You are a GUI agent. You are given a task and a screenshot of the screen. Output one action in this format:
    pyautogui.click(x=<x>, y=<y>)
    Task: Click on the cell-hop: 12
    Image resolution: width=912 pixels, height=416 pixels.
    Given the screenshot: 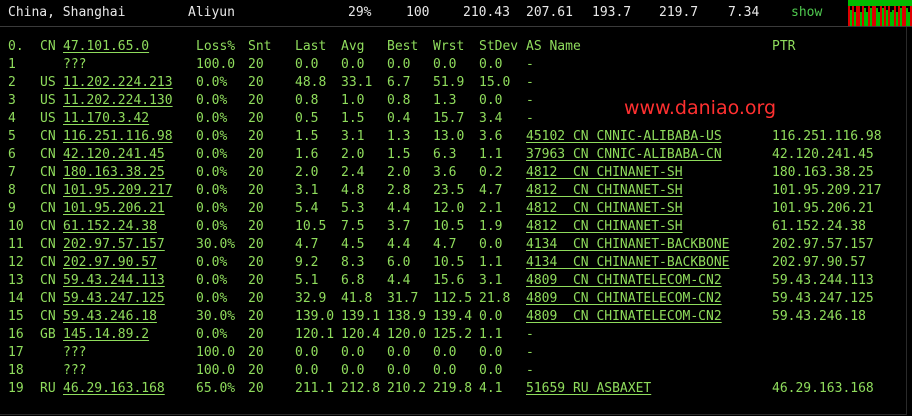 What is the action you would take?
    pyautogui.click(x=16, y=262)
    